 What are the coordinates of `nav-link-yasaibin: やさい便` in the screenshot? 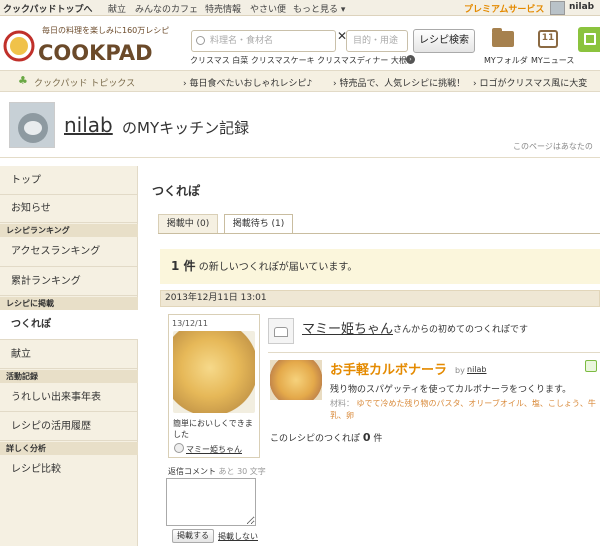 It's located at (268, 8).